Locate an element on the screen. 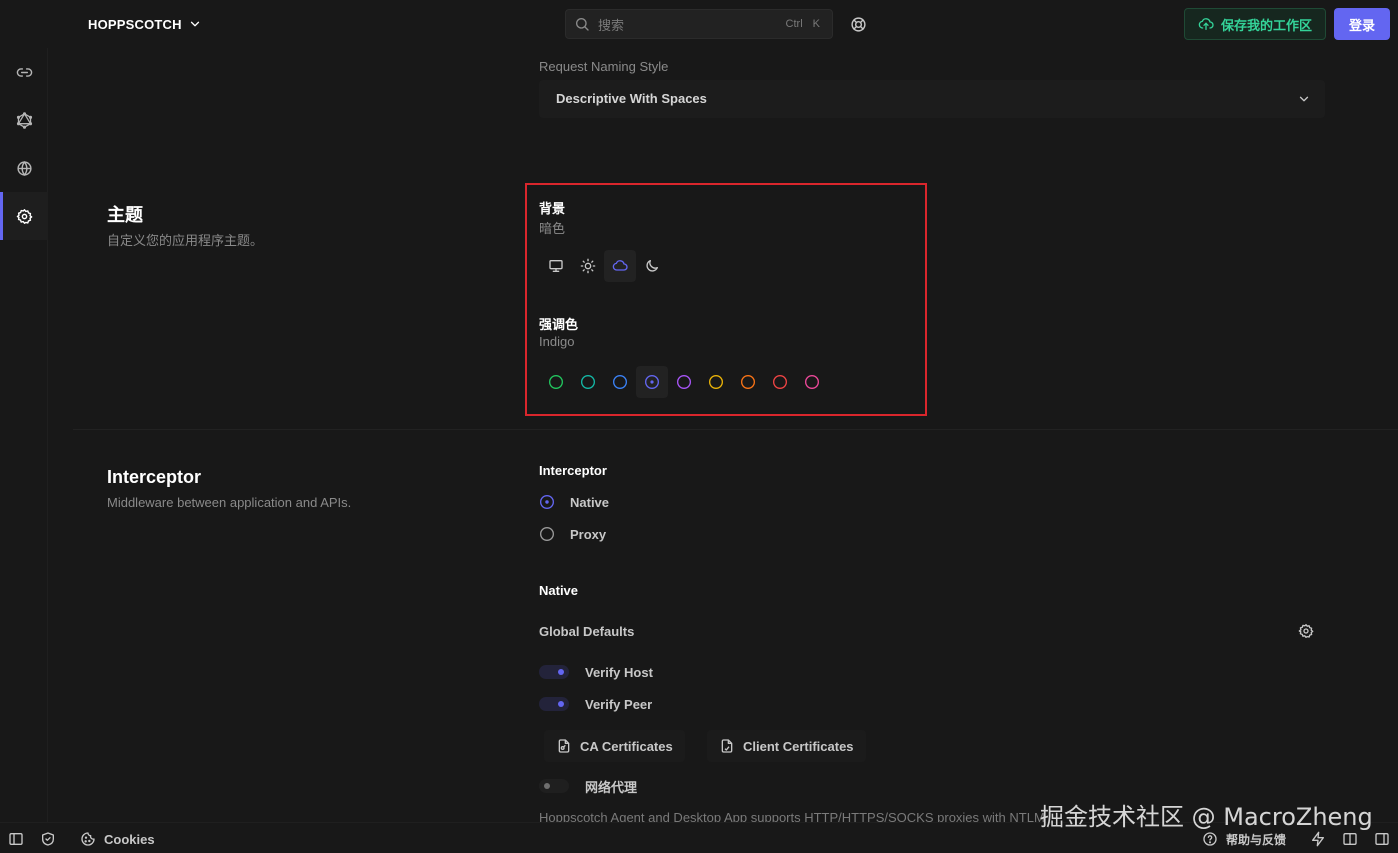 The image size is (1398, 853). verify-host-toggle: Verify Host is located at coordinates (596, 672).